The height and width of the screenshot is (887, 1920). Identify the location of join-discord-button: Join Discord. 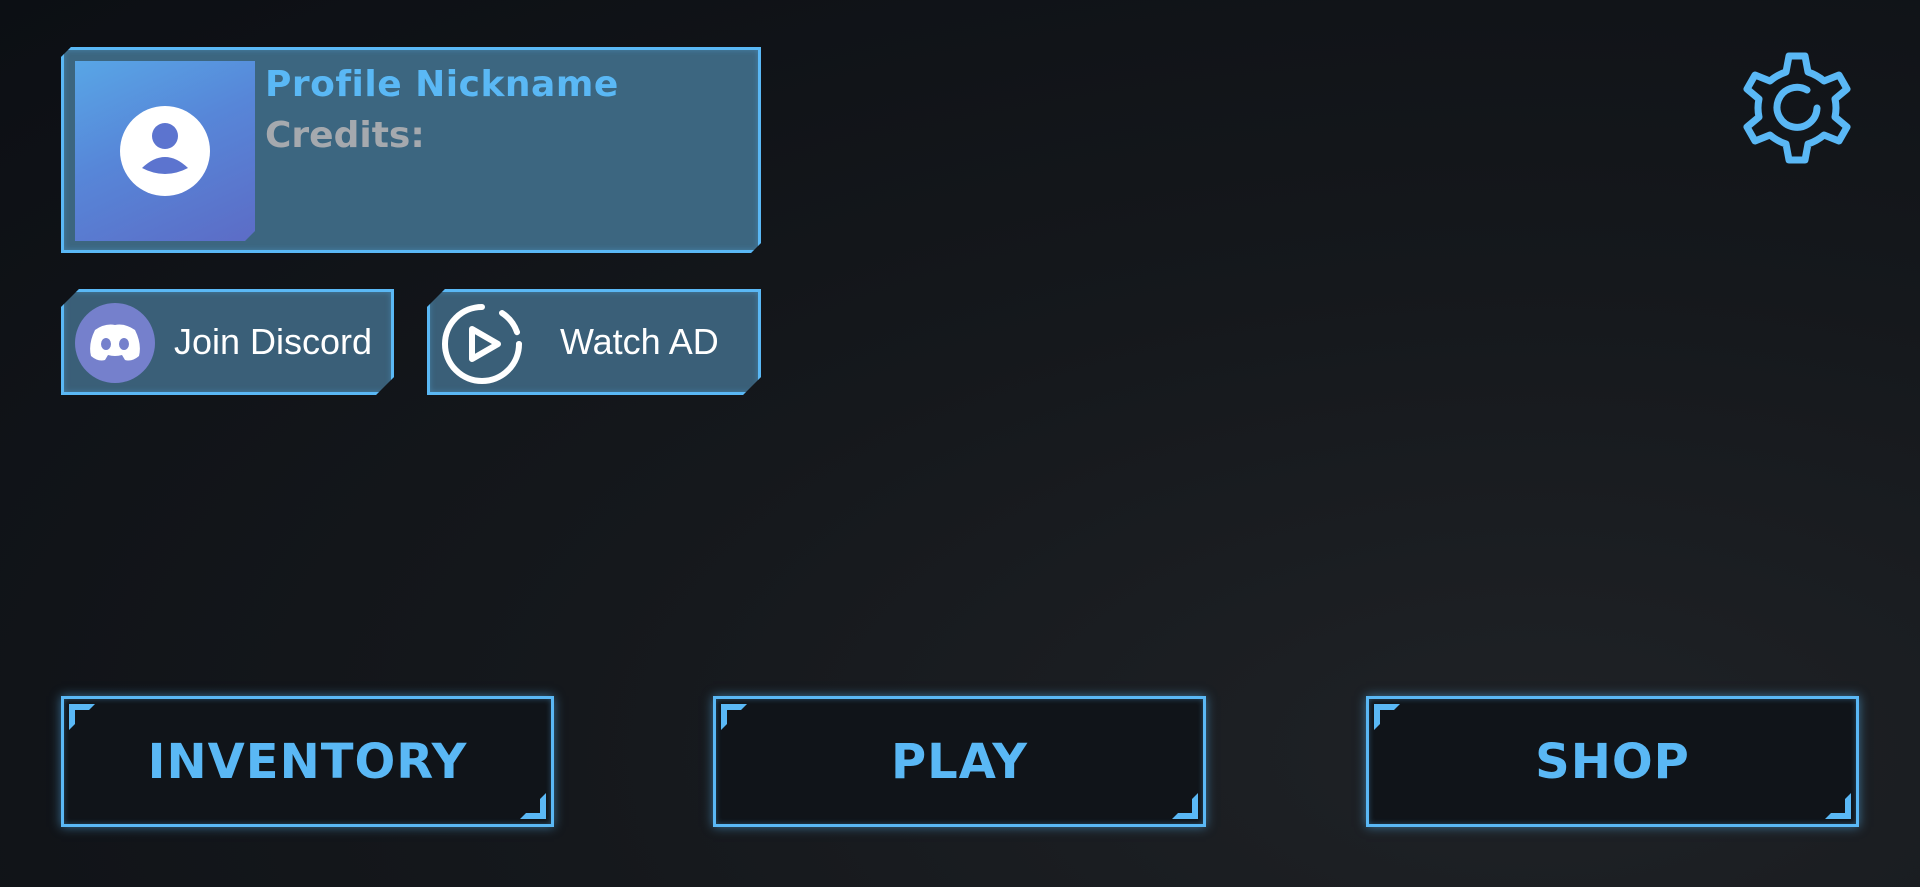
(227, 342).